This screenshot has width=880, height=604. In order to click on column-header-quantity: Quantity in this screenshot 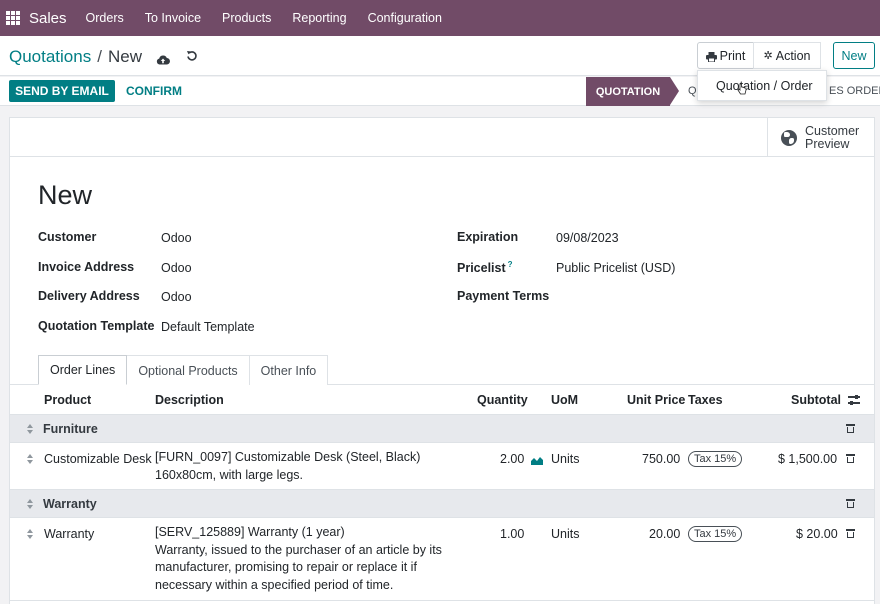, I will do `click(502, 400)`.